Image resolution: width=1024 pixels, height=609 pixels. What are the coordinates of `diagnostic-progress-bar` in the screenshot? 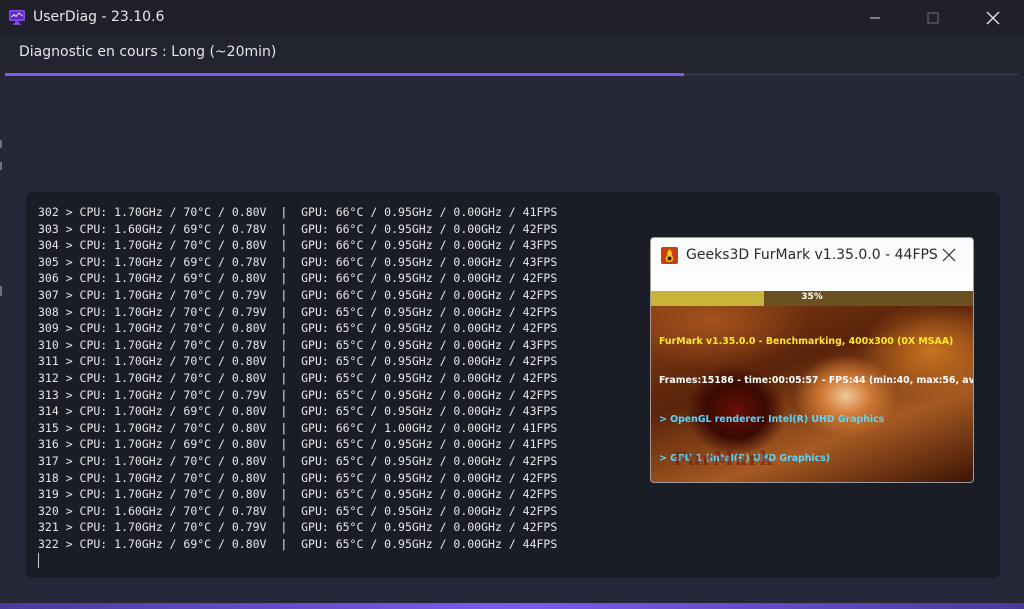 It's located at (512, 74).